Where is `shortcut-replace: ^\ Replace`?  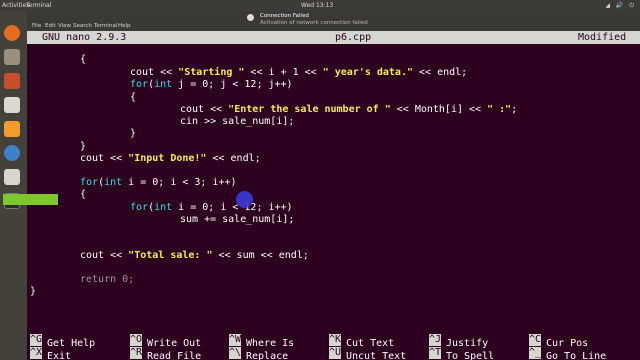 shortcut-replace: ^\ Replace is located at coordinates (258, 353).